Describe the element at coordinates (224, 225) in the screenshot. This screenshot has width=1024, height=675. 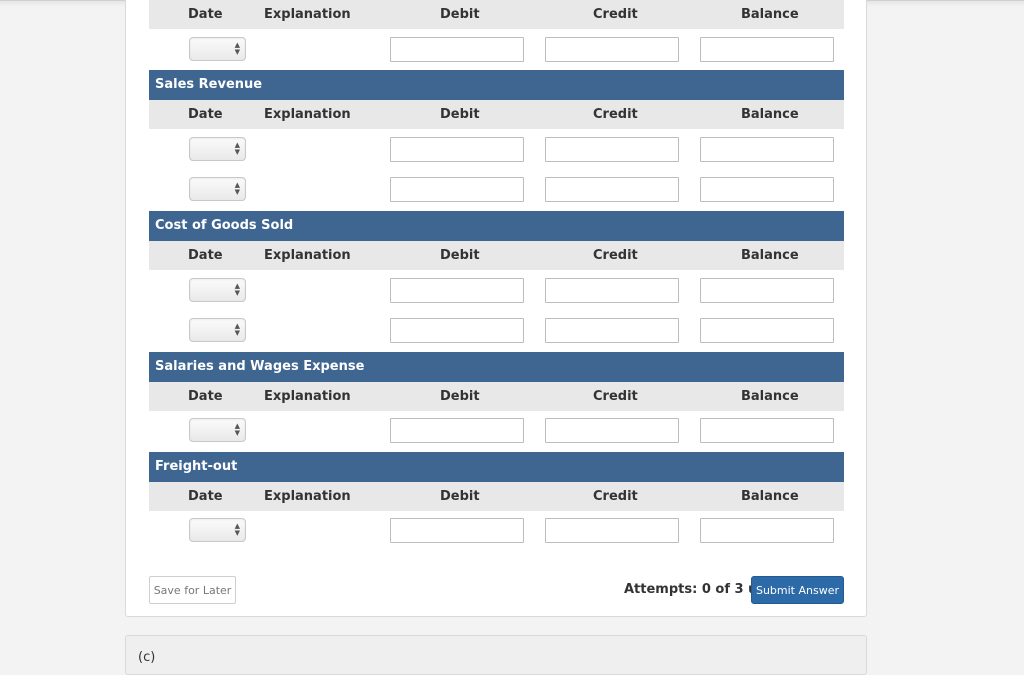
I see `account-title: Cost of Goods Sold` at that location.